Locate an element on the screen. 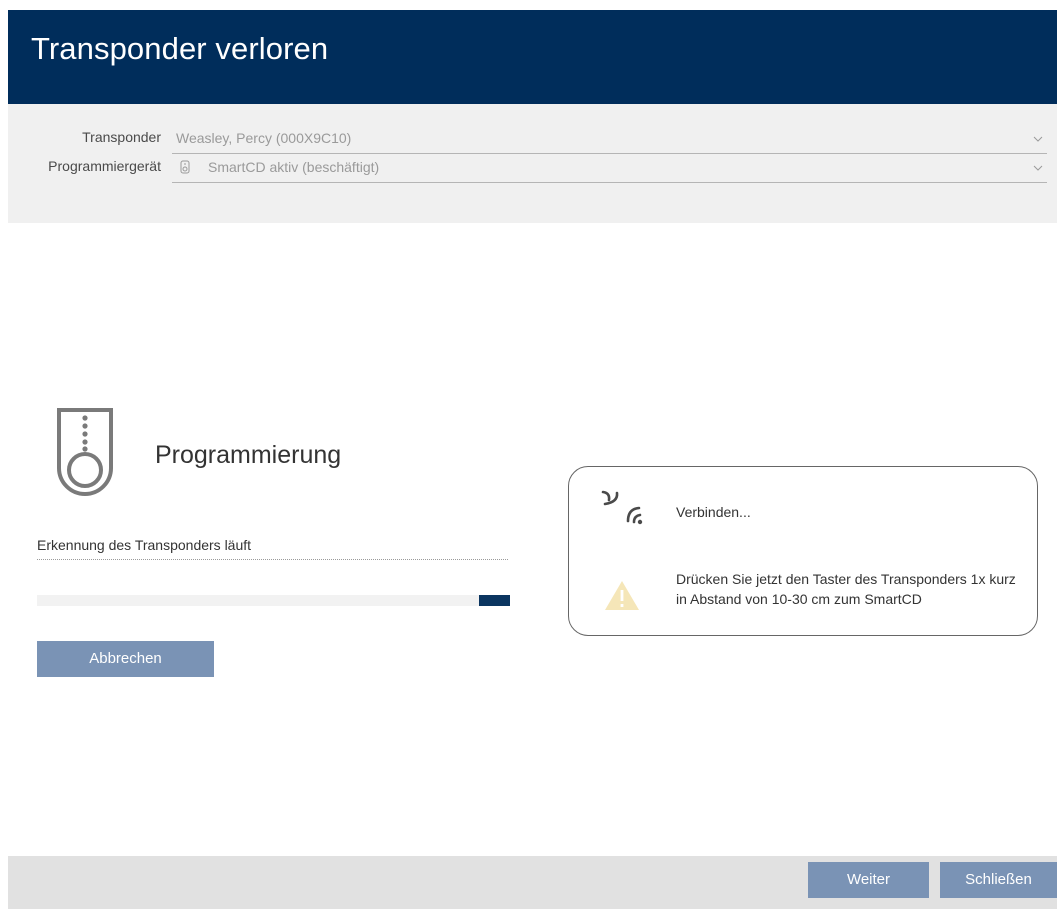  progress-bar is located at coordinates (273, 600).